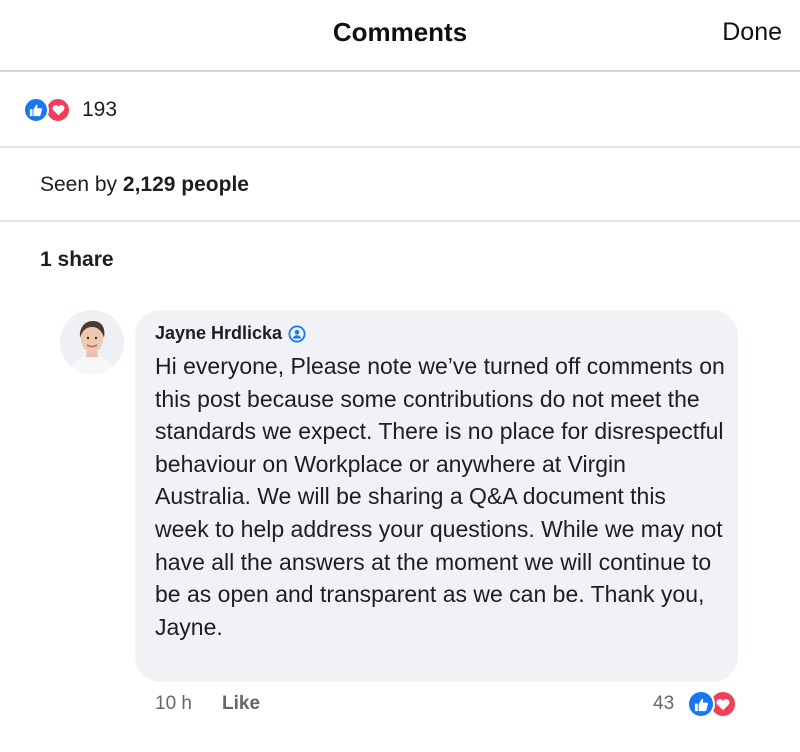  What do you see at coordinates (752, 32) in the screenshot?
I see `done-button: Done` at bounding box center [752, 32].